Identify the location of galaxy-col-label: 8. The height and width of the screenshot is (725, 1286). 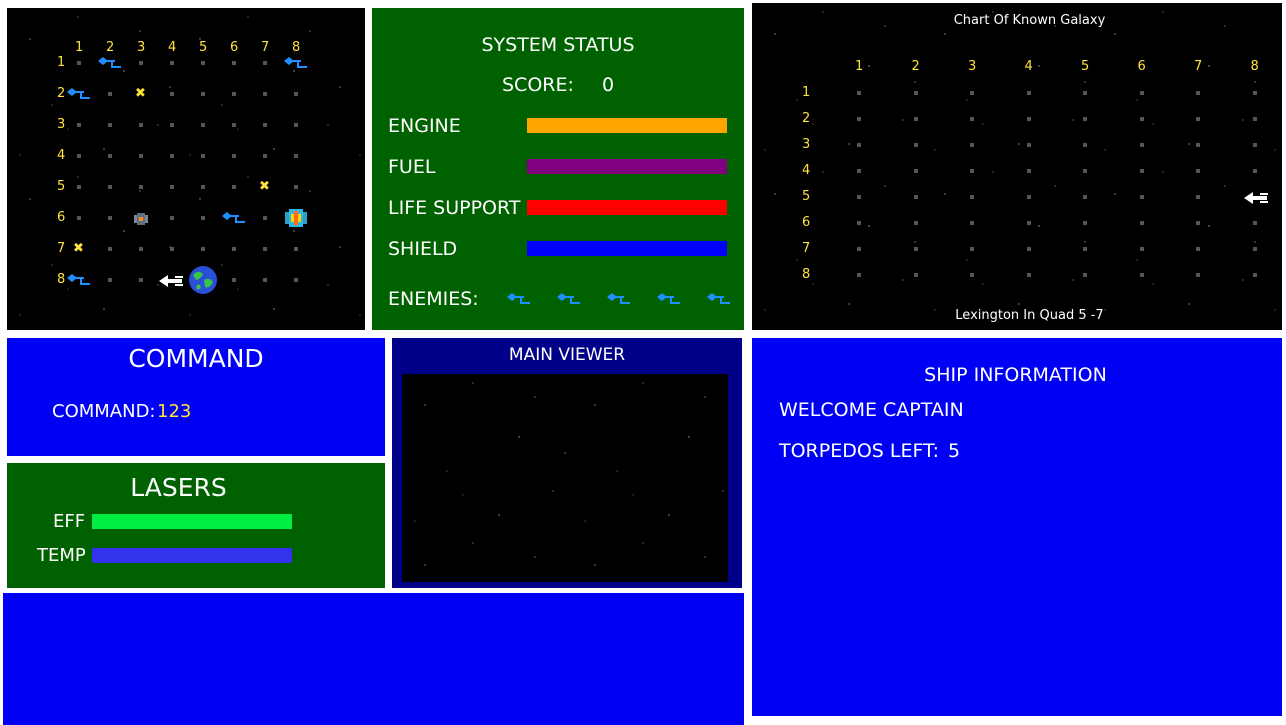
(1254, 66).